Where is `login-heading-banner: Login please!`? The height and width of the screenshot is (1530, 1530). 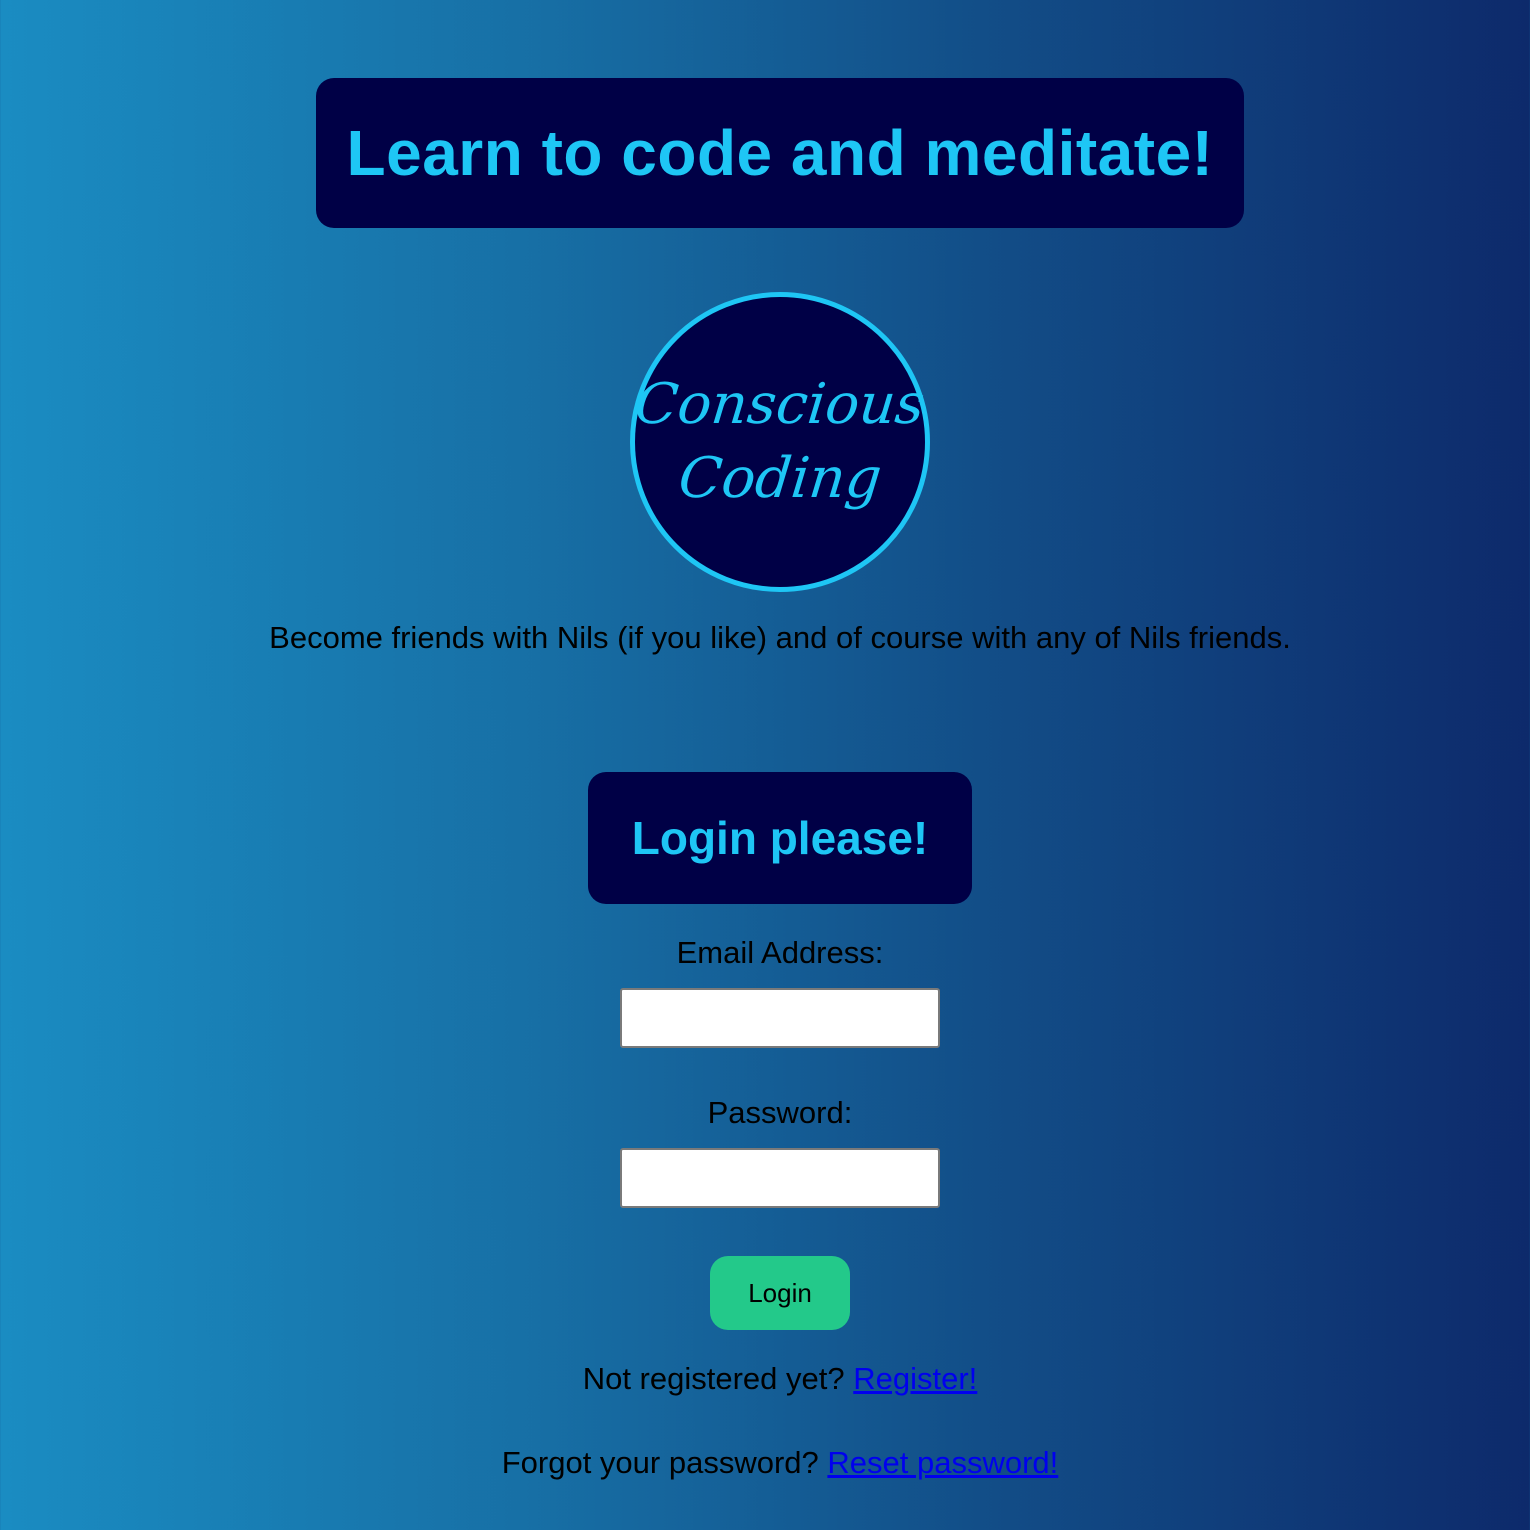
login-heading-banner: Login please! is located at coordinates (780, 838).